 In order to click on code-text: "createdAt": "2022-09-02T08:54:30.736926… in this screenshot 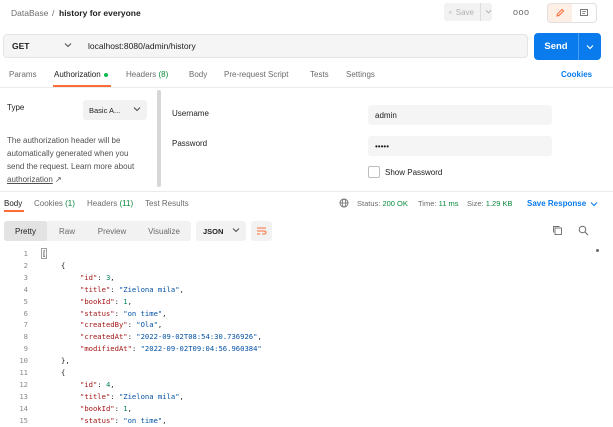, I will do `click(171, 337)`.